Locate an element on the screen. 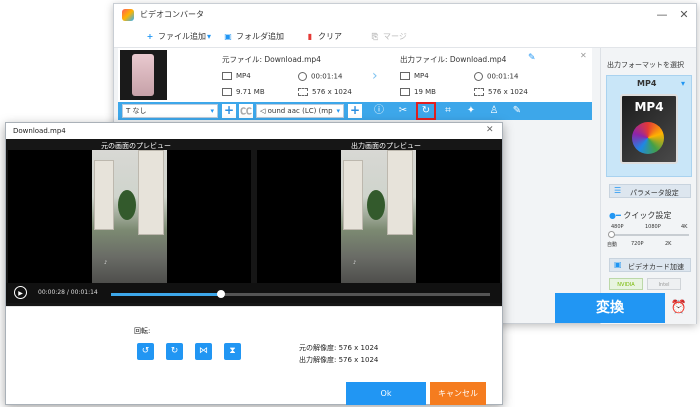 The height and width of the screenshot is (407, 700). rotate-label: 回転: is located at coordinates (142, 331).